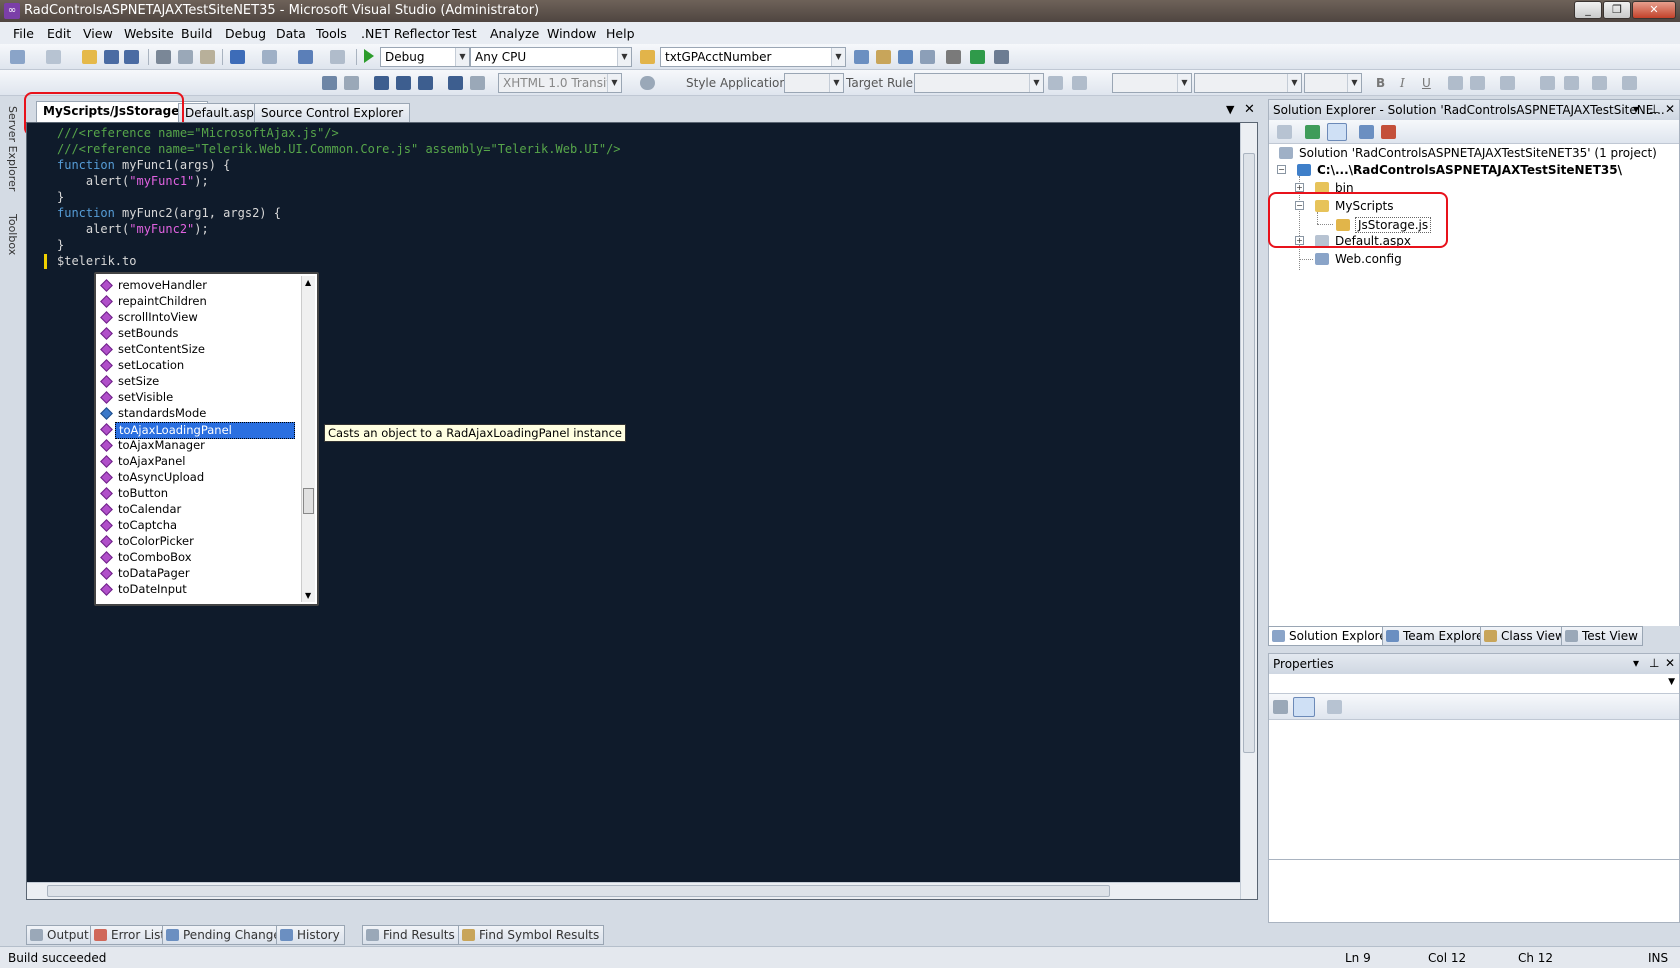  What do you see at coordinates (531, 935) in the screenshot?
I see `tab-find-symbol-results: Find Symbol Results` at bounding box center [531, 935].